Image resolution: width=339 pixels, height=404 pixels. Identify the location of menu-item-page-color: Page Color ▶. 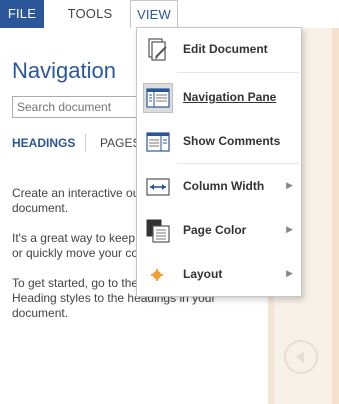
(219, 231).